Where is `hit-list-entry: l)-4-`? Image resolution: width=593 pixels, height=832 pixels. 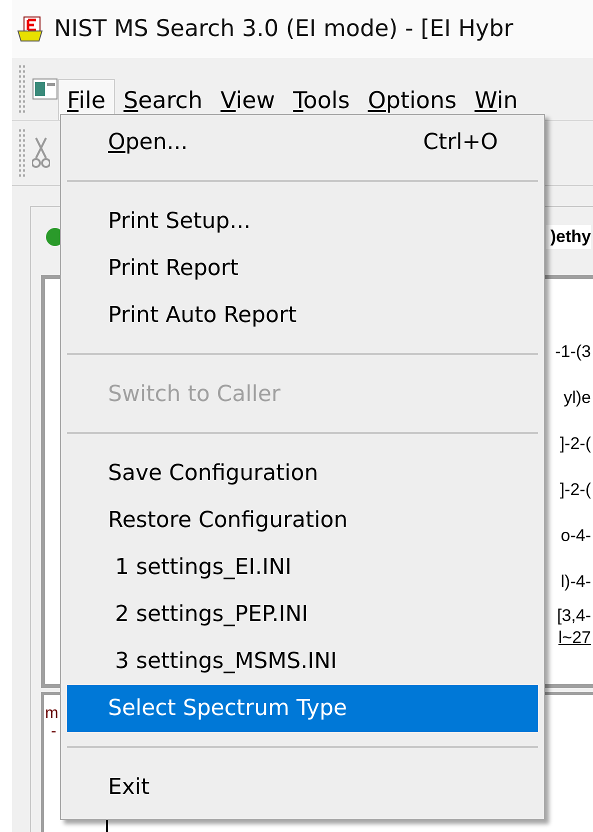
hit-list-entry: l)-4- is located at coordinates (575, 582).